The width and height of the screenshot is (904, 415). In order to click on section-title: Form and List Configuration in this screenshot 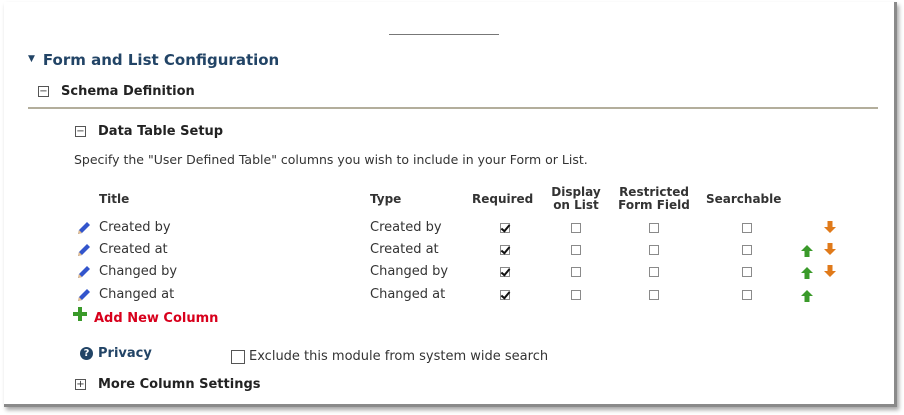, I will do `click(161, 60)`.